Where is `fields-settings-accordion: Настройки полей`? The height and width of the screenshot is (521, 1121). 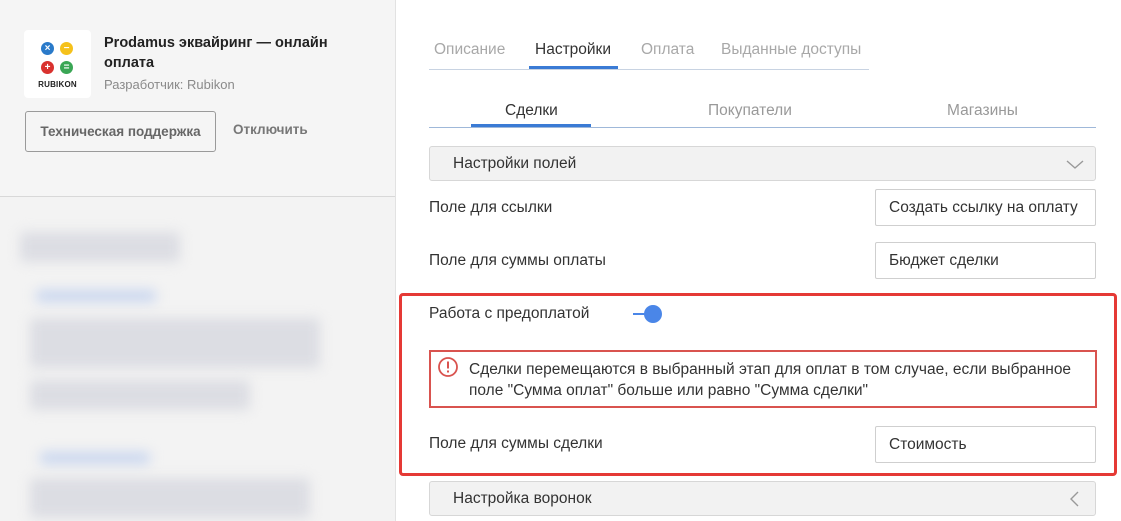 fields-settings-accordion: Настройки полей is located at coordinates (762, 163).